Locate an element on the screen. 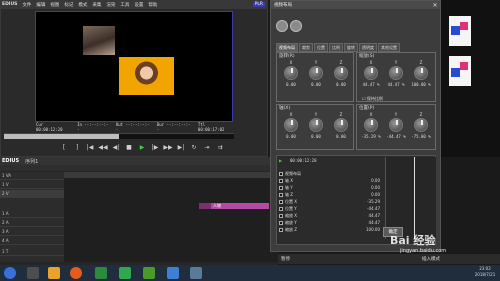 The image size is (500, 281). mode-badge: PLR is located at coordinates (258, 4).